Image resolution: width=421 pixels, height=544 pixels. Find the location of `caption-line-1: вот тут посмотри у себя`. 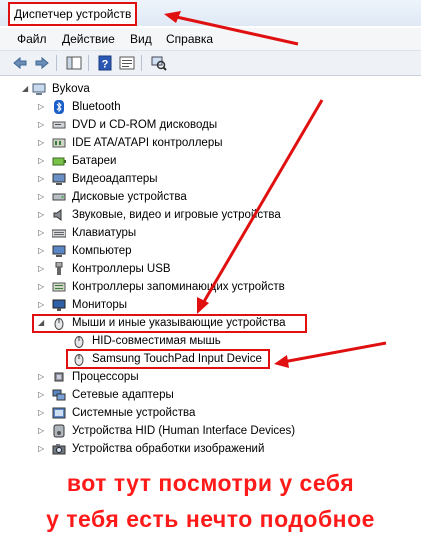

caption-line-1: вот тут посмотри у себя is located at coordinates (210, 483).